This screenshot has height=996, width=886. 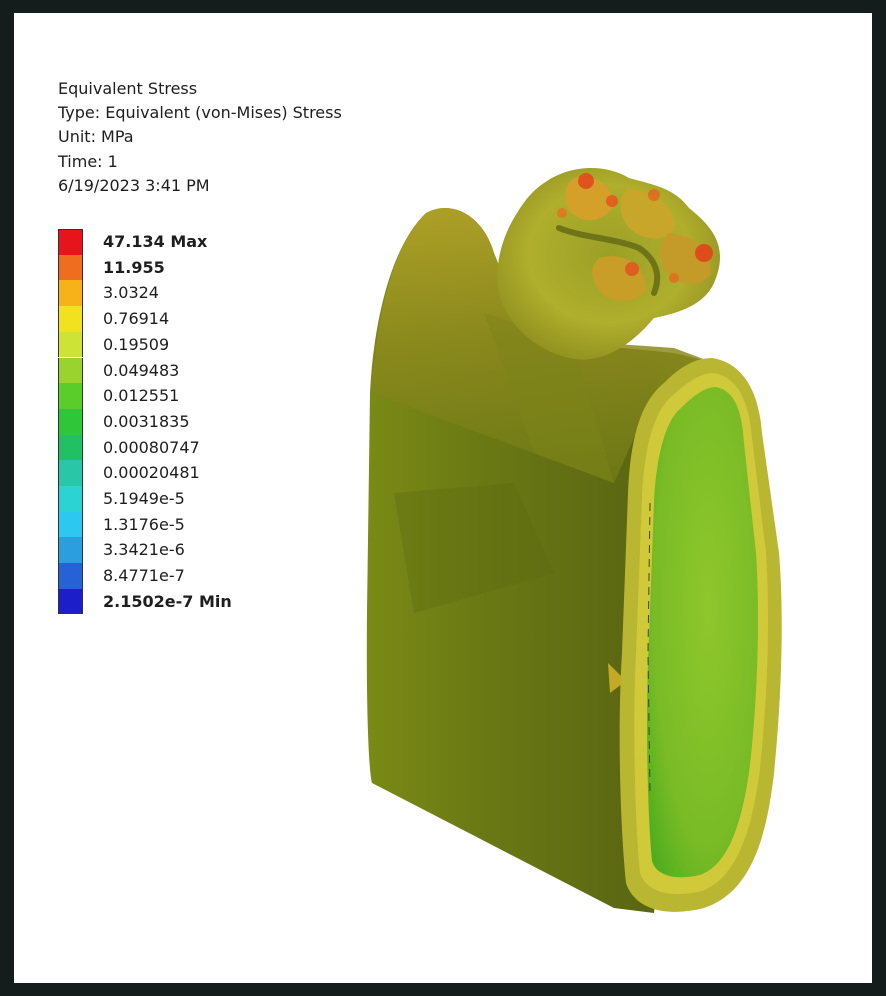 What do you see at coordinates (200, 113) in the screenshot?
I see `result-type: Type: Equivalent (von-Mises) Stress` at bounding box center [200, 113].